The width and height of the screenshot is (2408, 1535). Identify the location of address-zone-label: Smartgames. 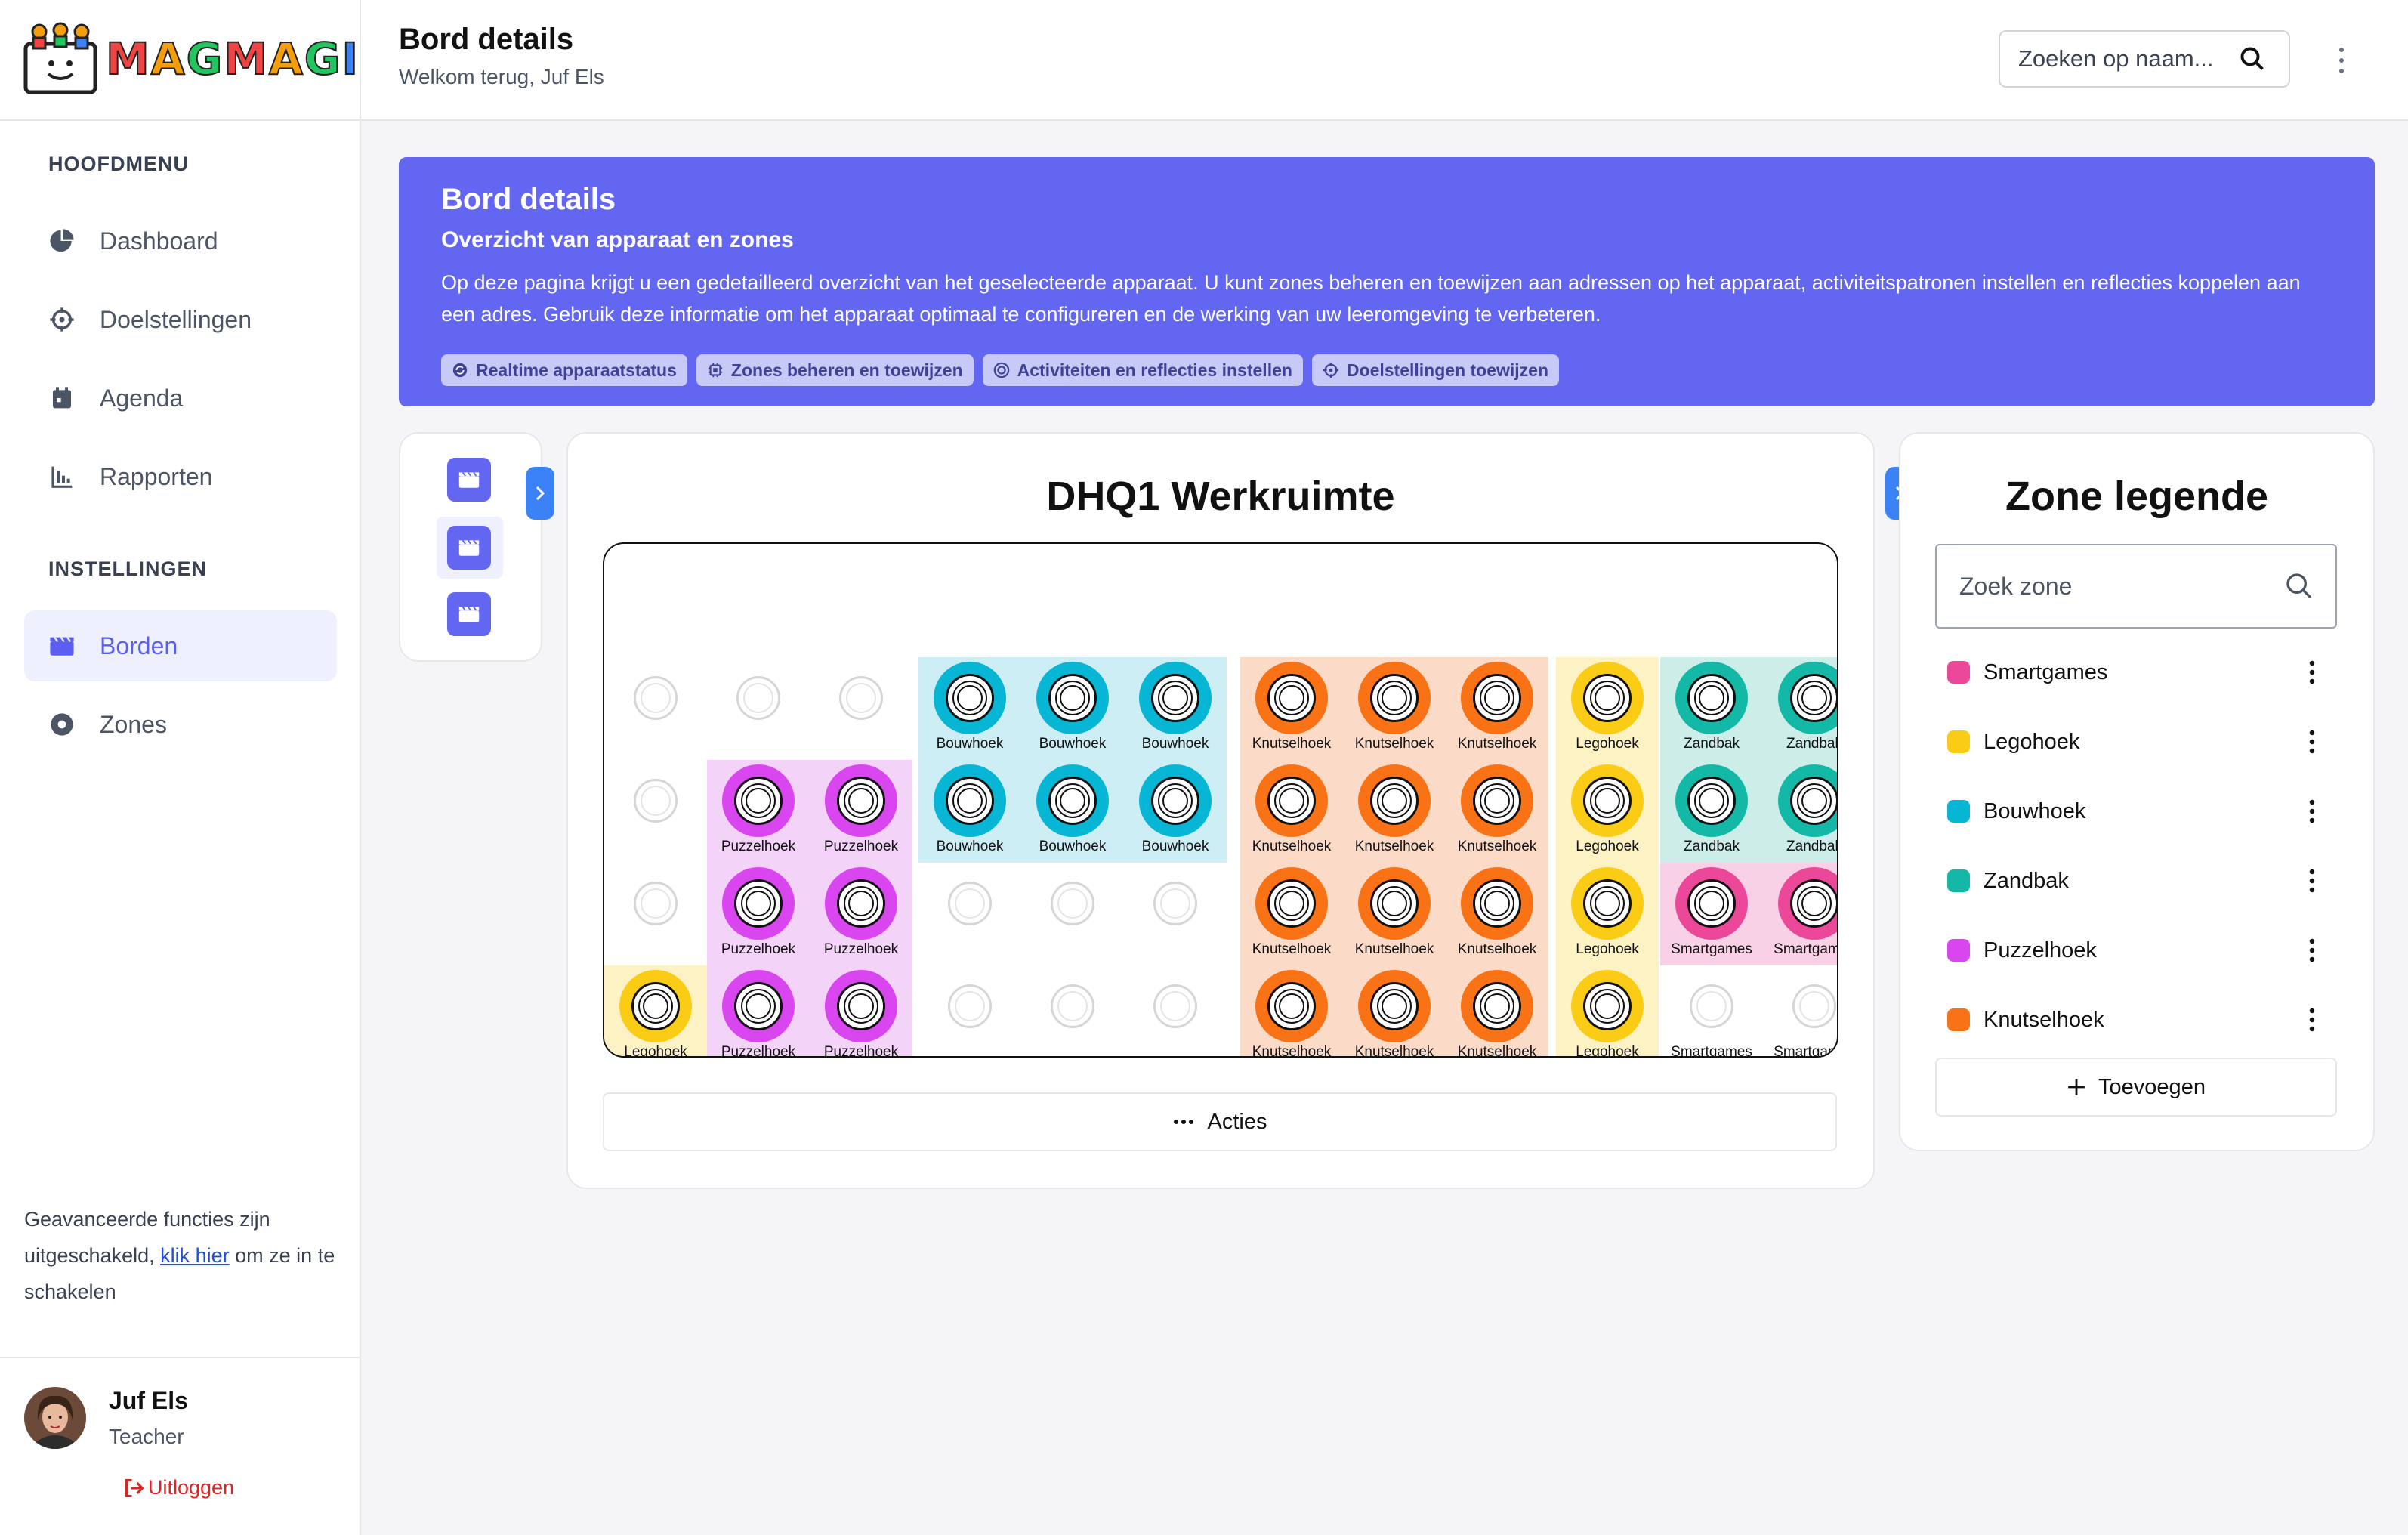
(1805, 1051).